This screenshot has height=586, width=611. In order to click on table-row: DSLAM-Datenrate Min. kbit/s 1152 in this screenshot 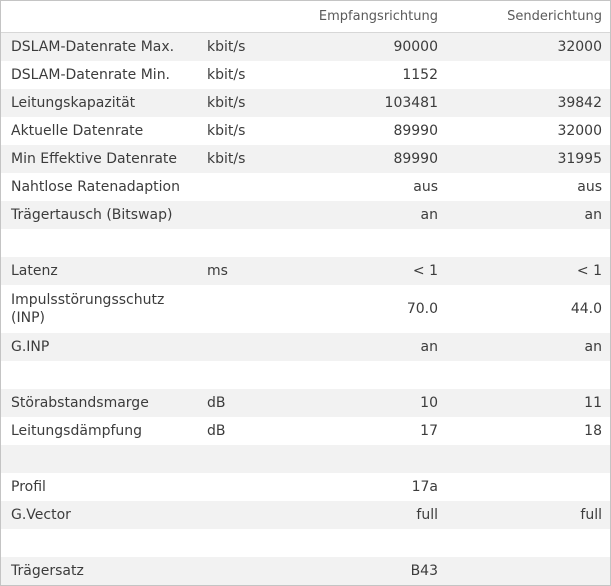, I will do `click(305, 75)`.